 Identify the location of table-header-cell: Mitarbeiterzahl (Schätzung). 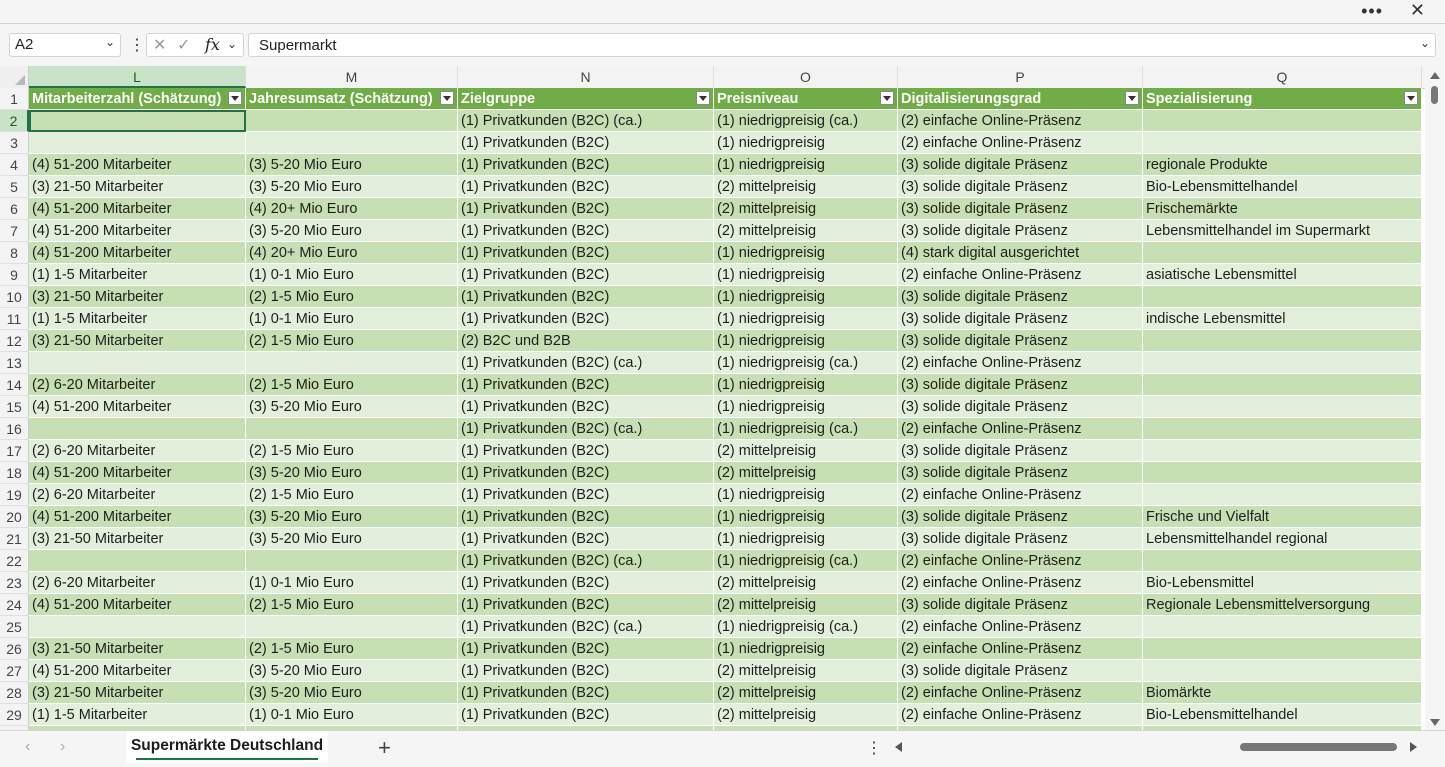
(137, 99).